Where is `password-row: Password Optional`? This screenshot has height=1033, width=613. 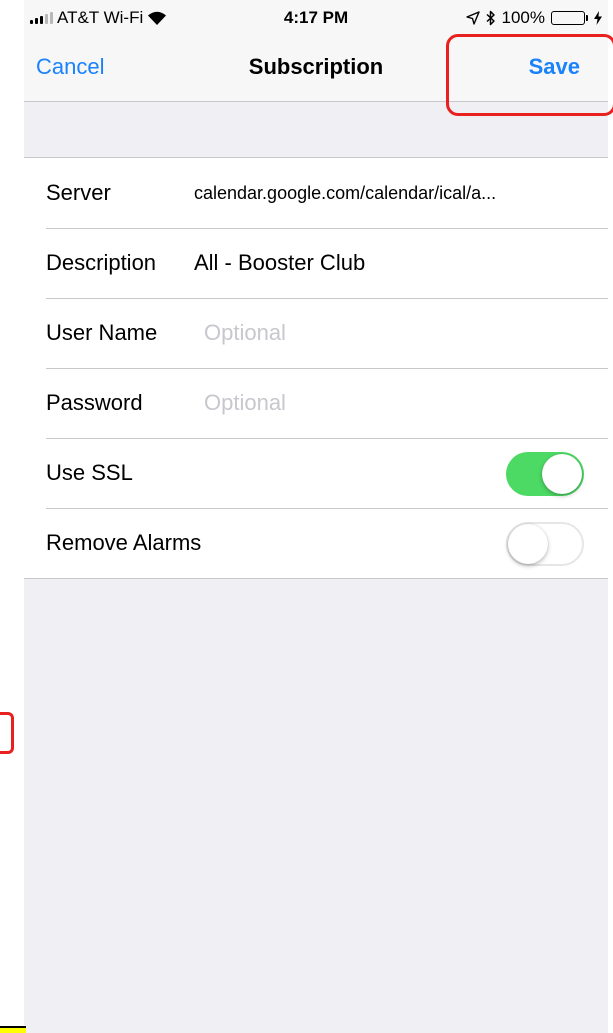 password-row: Password Optional is located at coordinates (316, 403).